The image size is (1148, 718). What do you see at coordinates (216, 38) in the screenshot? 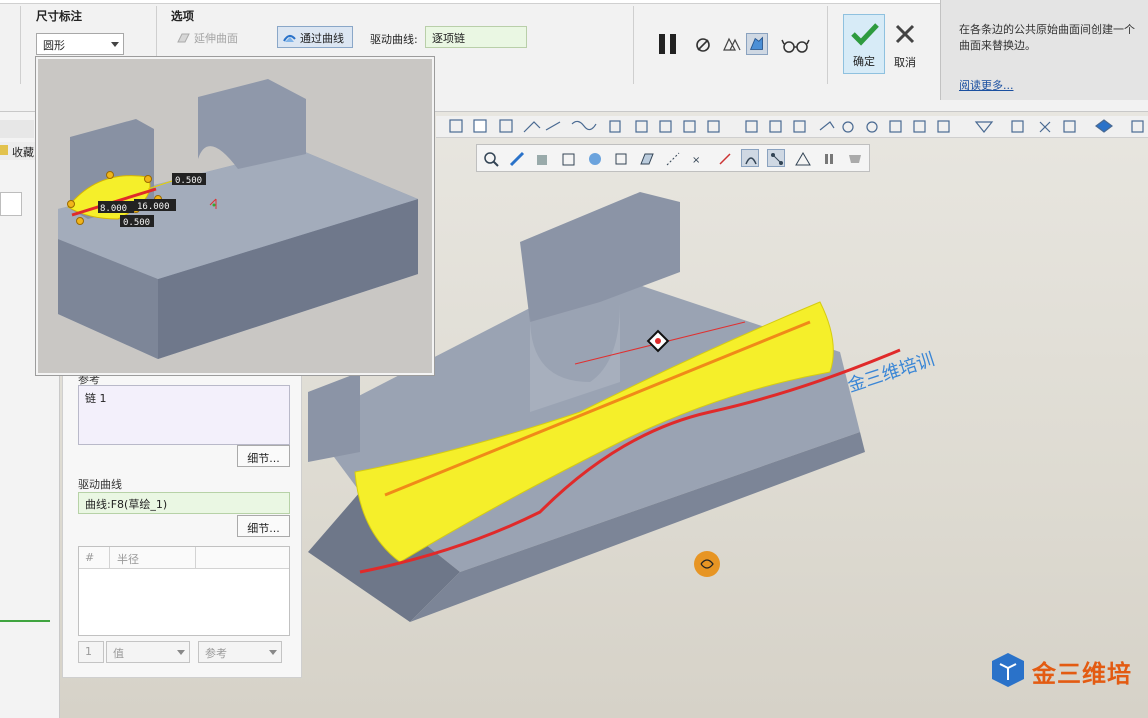
I see `extend-surface-label: 延伸曲面` at bounding box center [216, 38].